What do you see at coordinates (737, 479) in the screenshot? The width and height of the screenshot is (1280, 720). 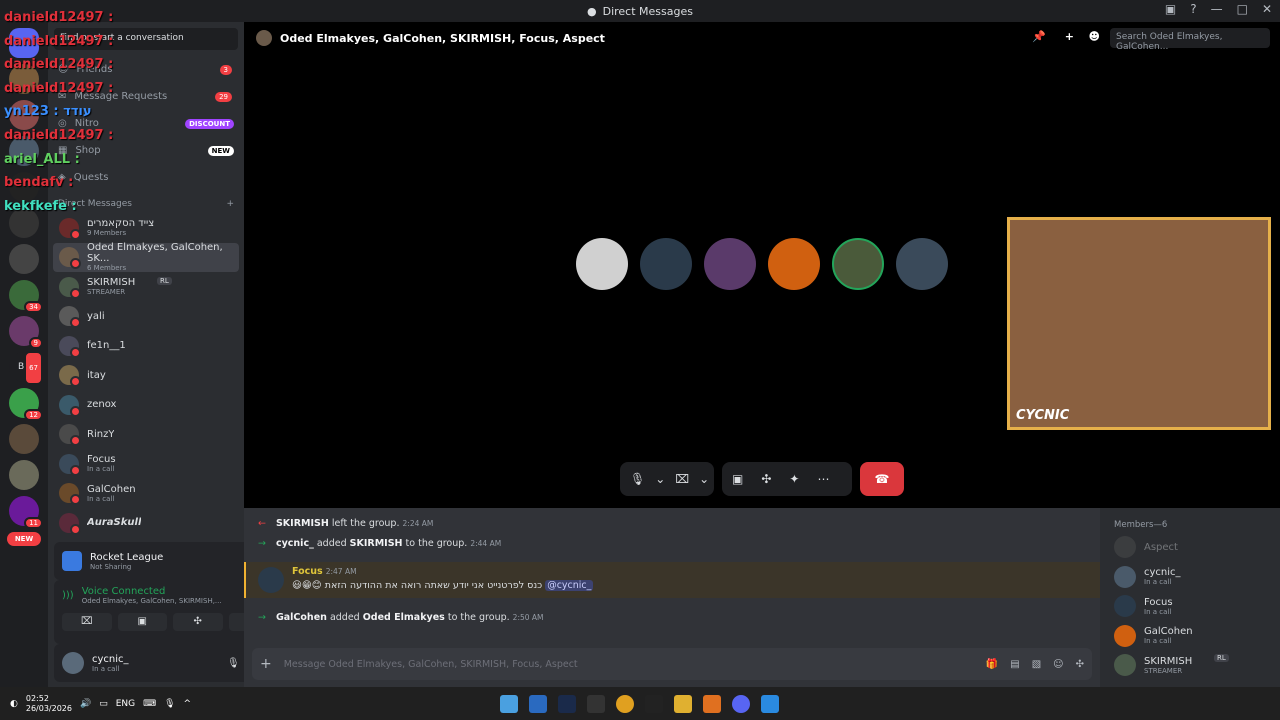 I see `share-screen-icon: ▣` at bounding box center [737, 479].